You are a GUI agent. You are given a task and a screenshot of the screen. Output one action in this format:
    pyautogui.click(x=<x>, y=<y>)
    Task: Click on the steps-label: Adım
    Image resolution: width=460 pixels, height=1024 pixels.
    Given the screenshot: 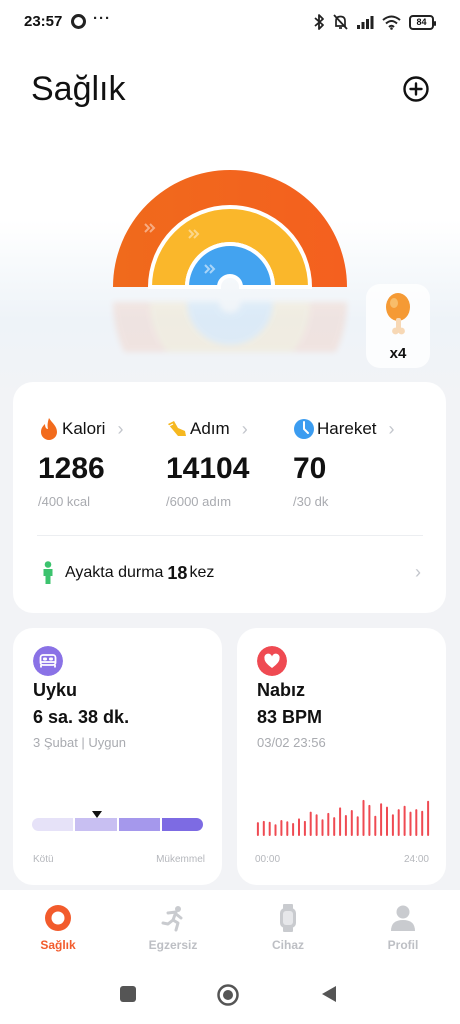 What is the action you would take?
    pyautogui.click(x=210, y=428)
    